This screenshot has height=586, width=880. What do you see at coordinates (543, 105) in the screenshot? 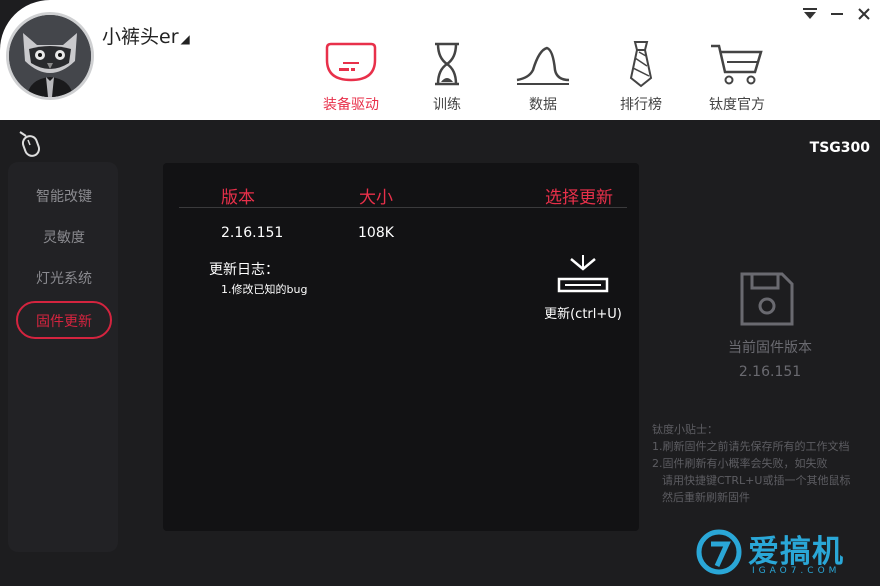
I see `nav-label: 数据` at bounding box center [543, 105].